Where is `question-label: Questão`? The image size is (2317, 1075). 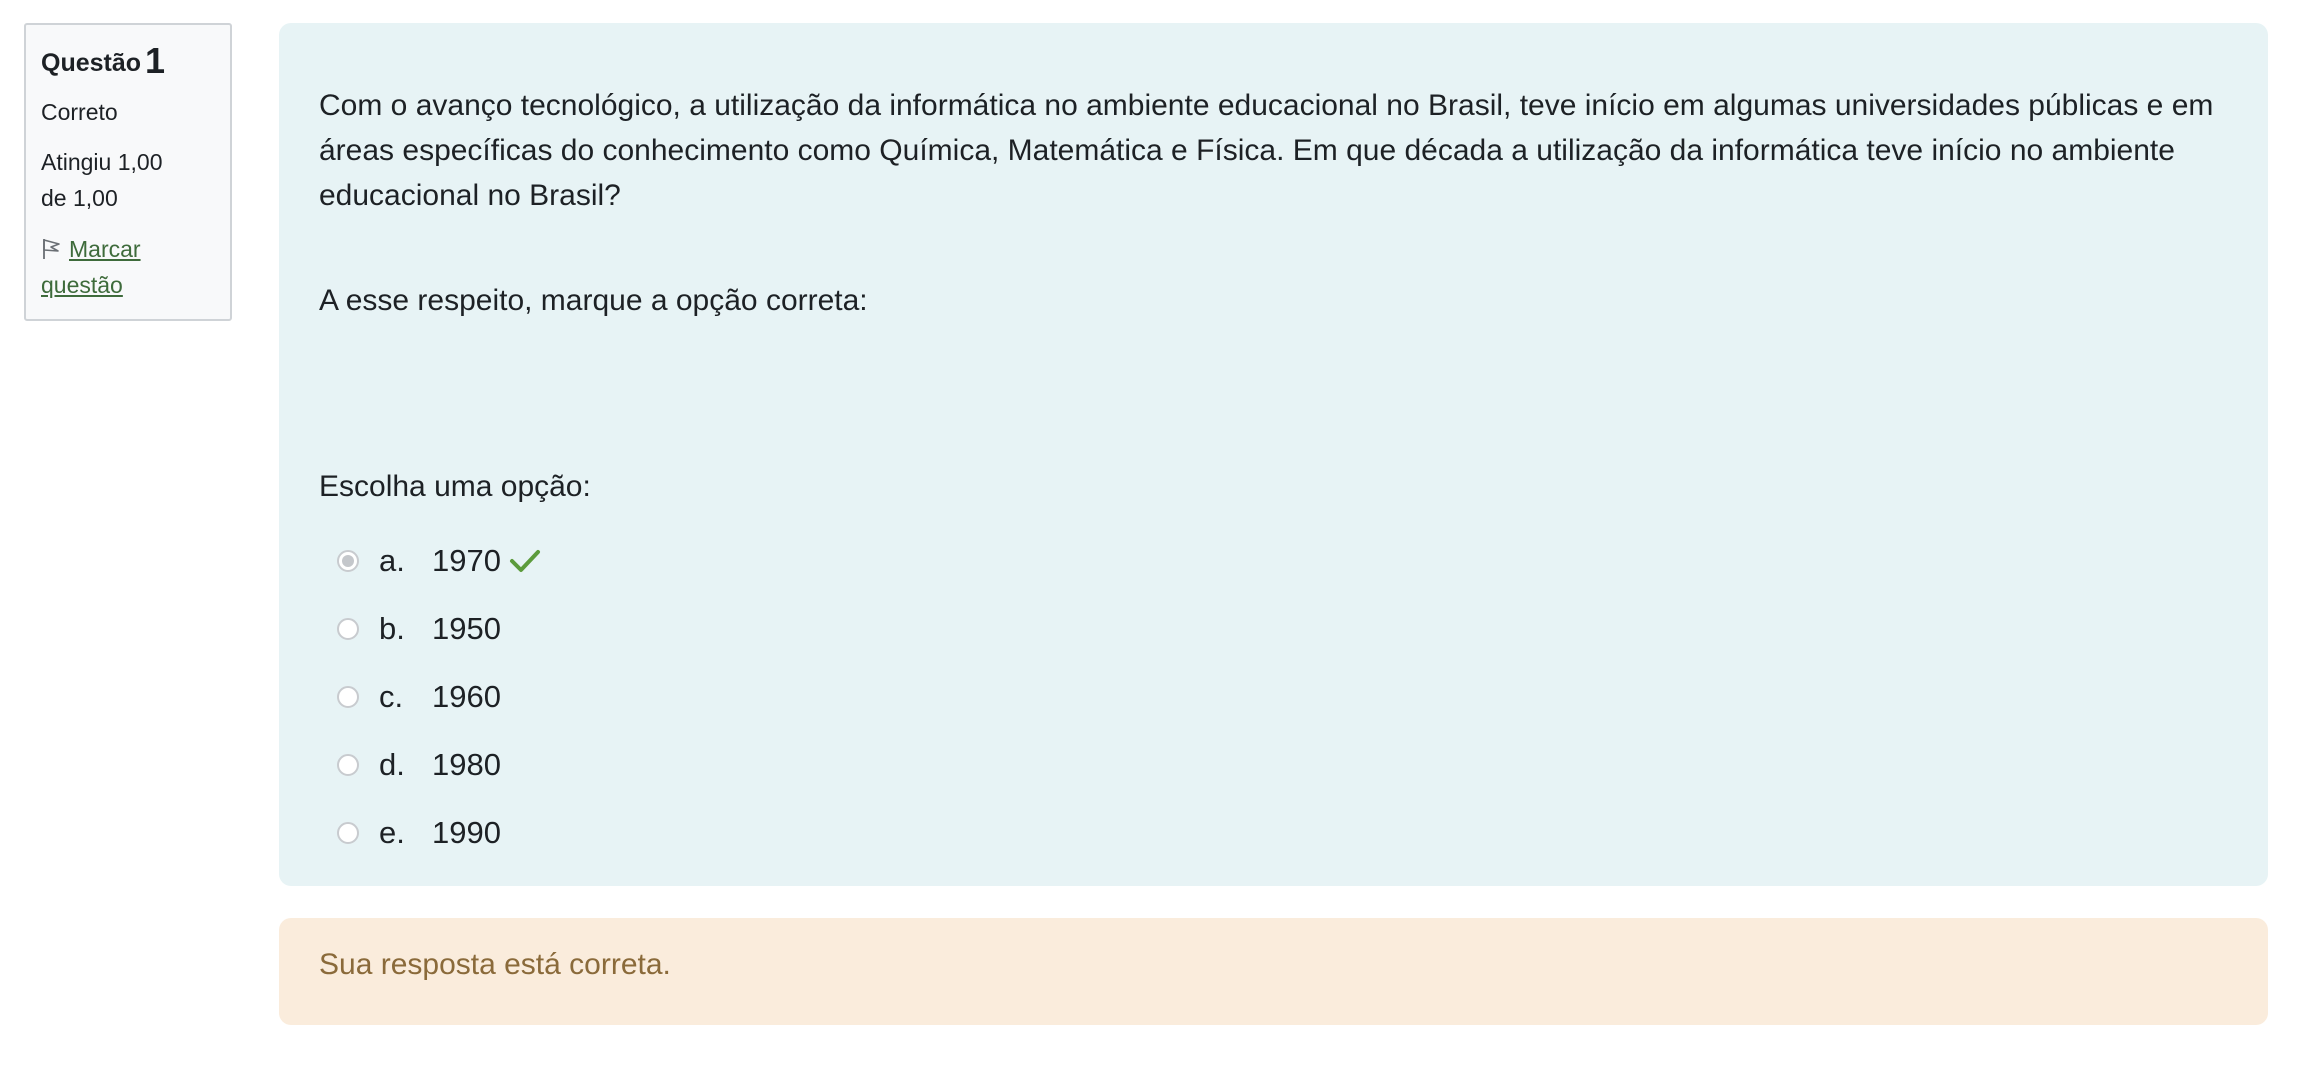
question-label: Questão is located at coordinates (91, 63).